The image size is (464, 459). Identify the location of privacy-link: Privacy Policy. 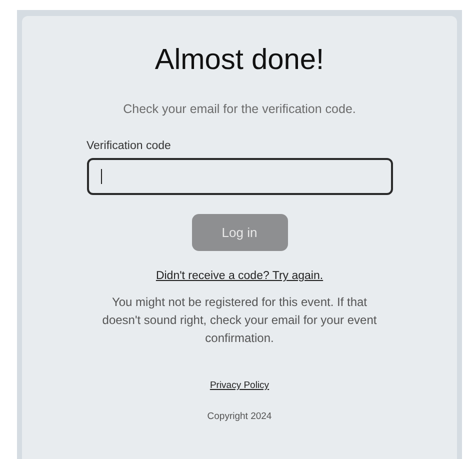
(240, 385).